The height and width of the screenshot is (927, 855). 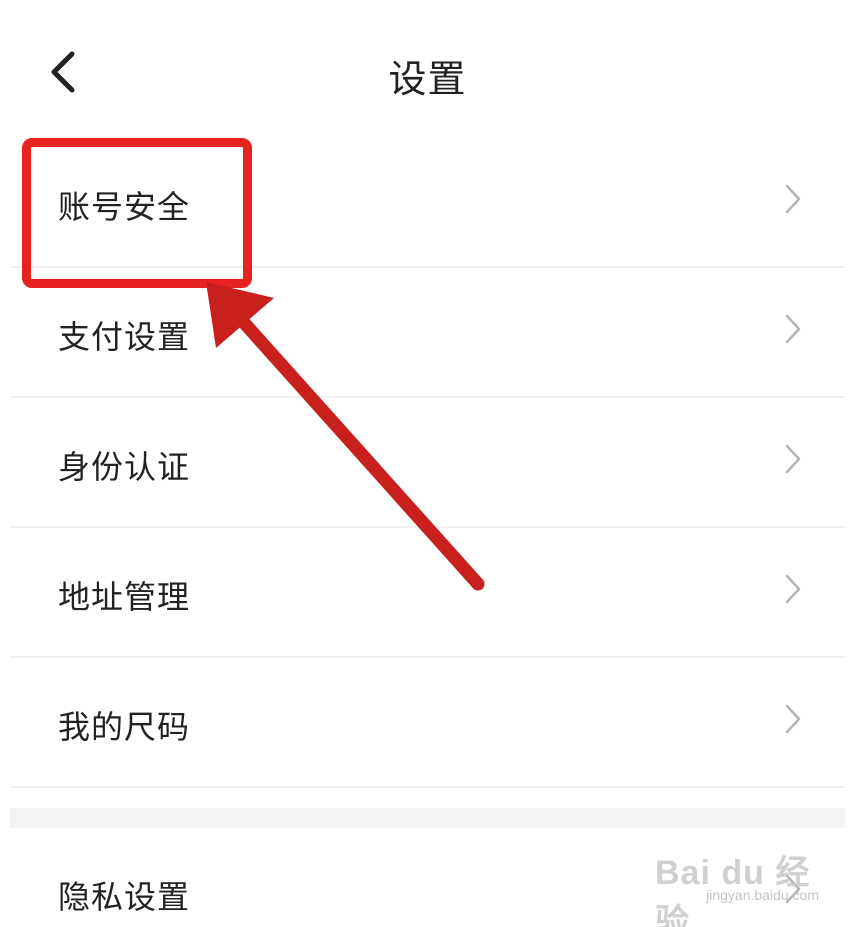 What do you see at coordinates (124, 897) in the screenshot?
I see `settings-item-label: 隐私设置` at bounding box center [124, 897].